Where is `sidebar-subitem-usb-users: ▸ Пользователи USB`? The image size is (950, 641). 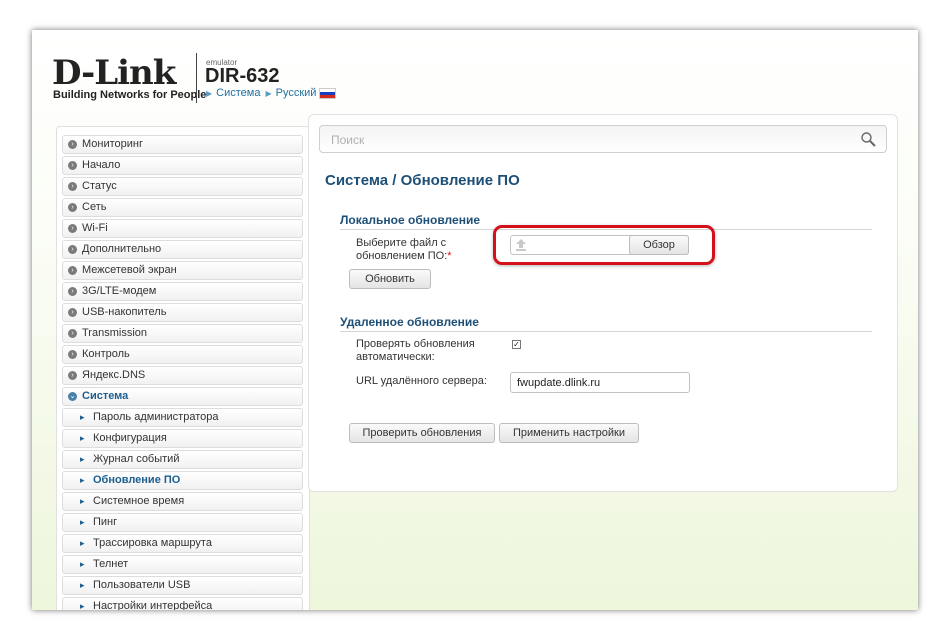 sidebar-subitem-usb-users: ▸ Пользователи USB is located at coordinates (182, 585).